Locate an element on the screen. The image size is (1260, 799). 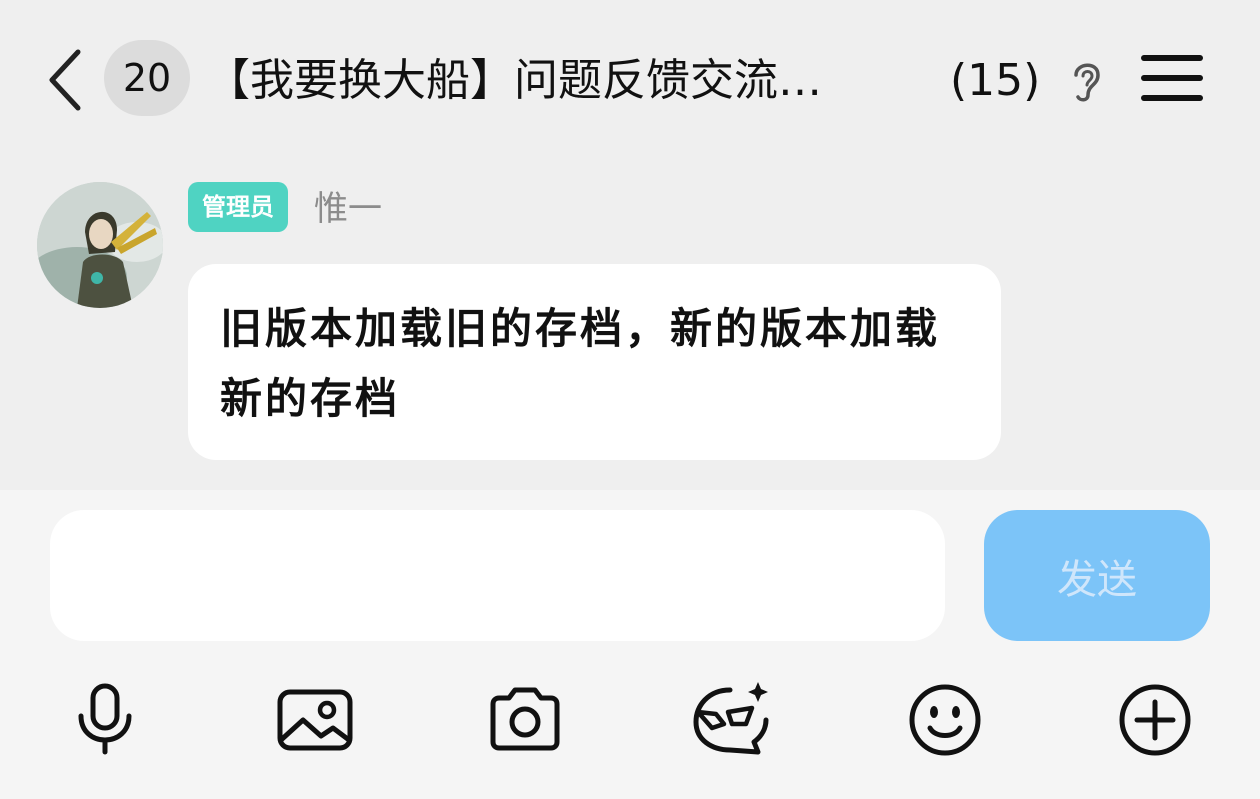
image-button is located at coordinates (315, 720).